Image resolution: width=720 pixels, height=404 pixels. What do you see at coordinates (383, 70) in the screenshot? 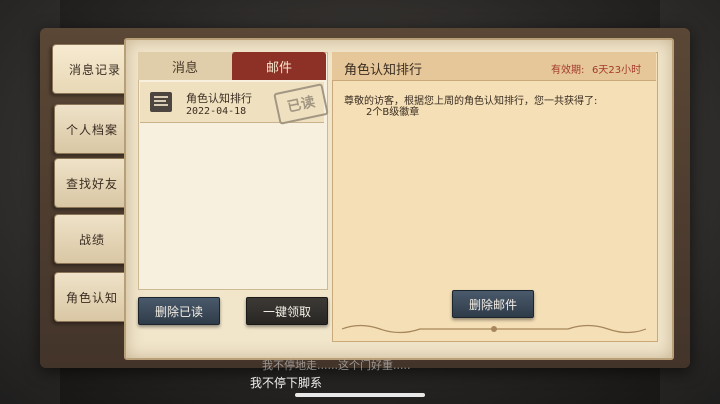
I see `mail-subject: 角色认知排行` at bounding box center [383, 70].